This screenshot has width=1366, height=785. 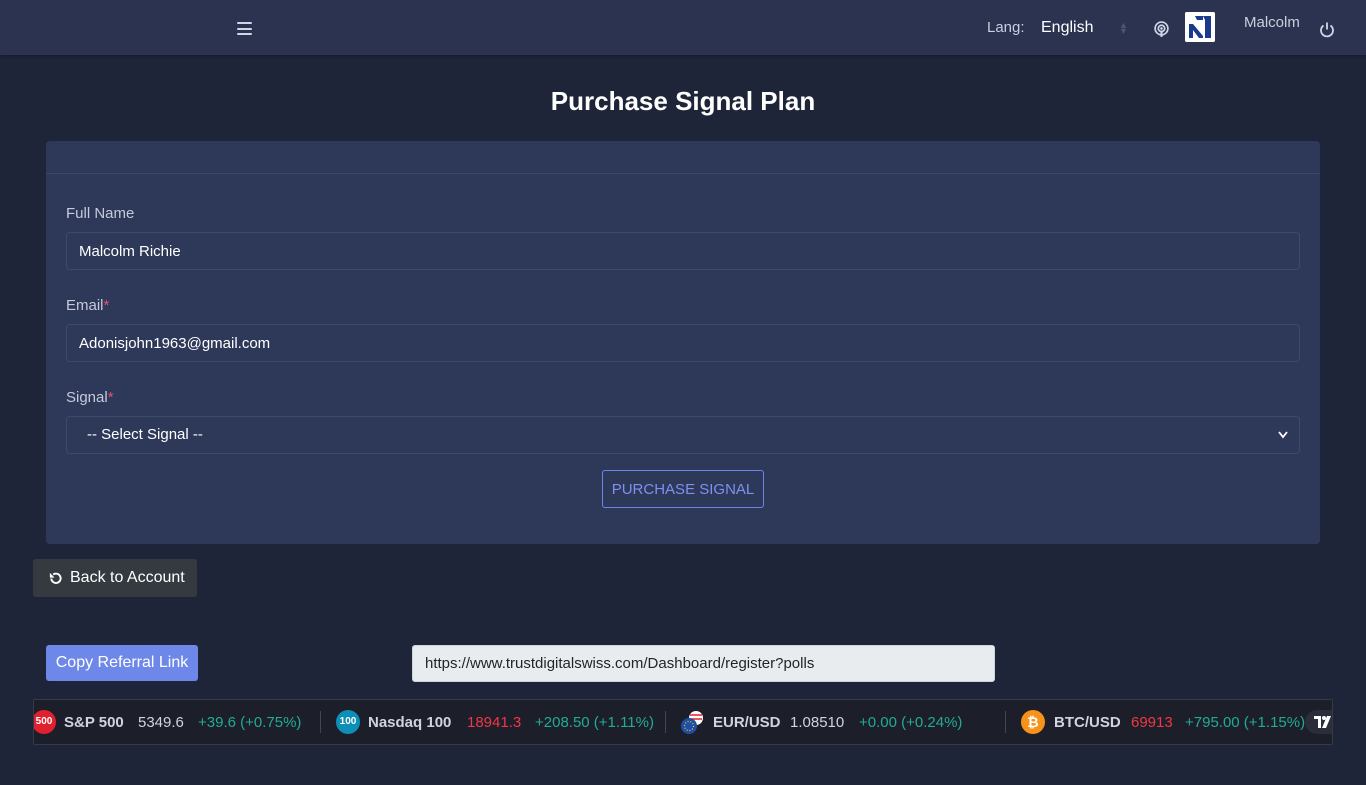 I want to click on email-input, so click(x=683, y=343).